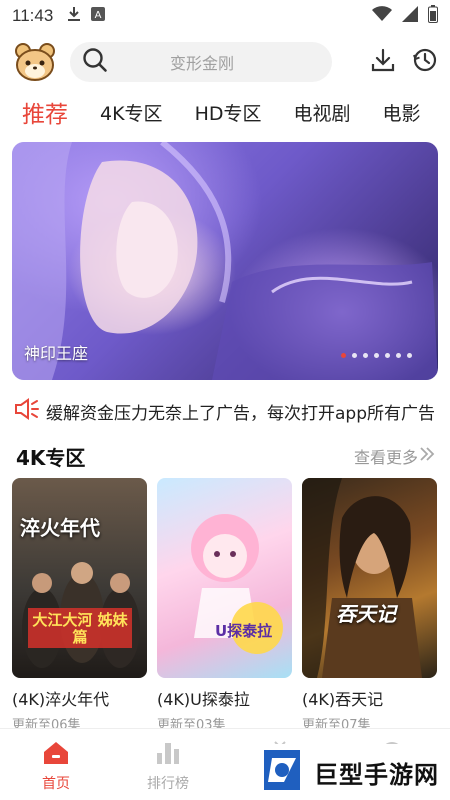 The width and height of the screenshot is (450, 800). Describe the element at coordinates (427, 456) in the screenshot. I see `double-chevron-right-icon` at that location.